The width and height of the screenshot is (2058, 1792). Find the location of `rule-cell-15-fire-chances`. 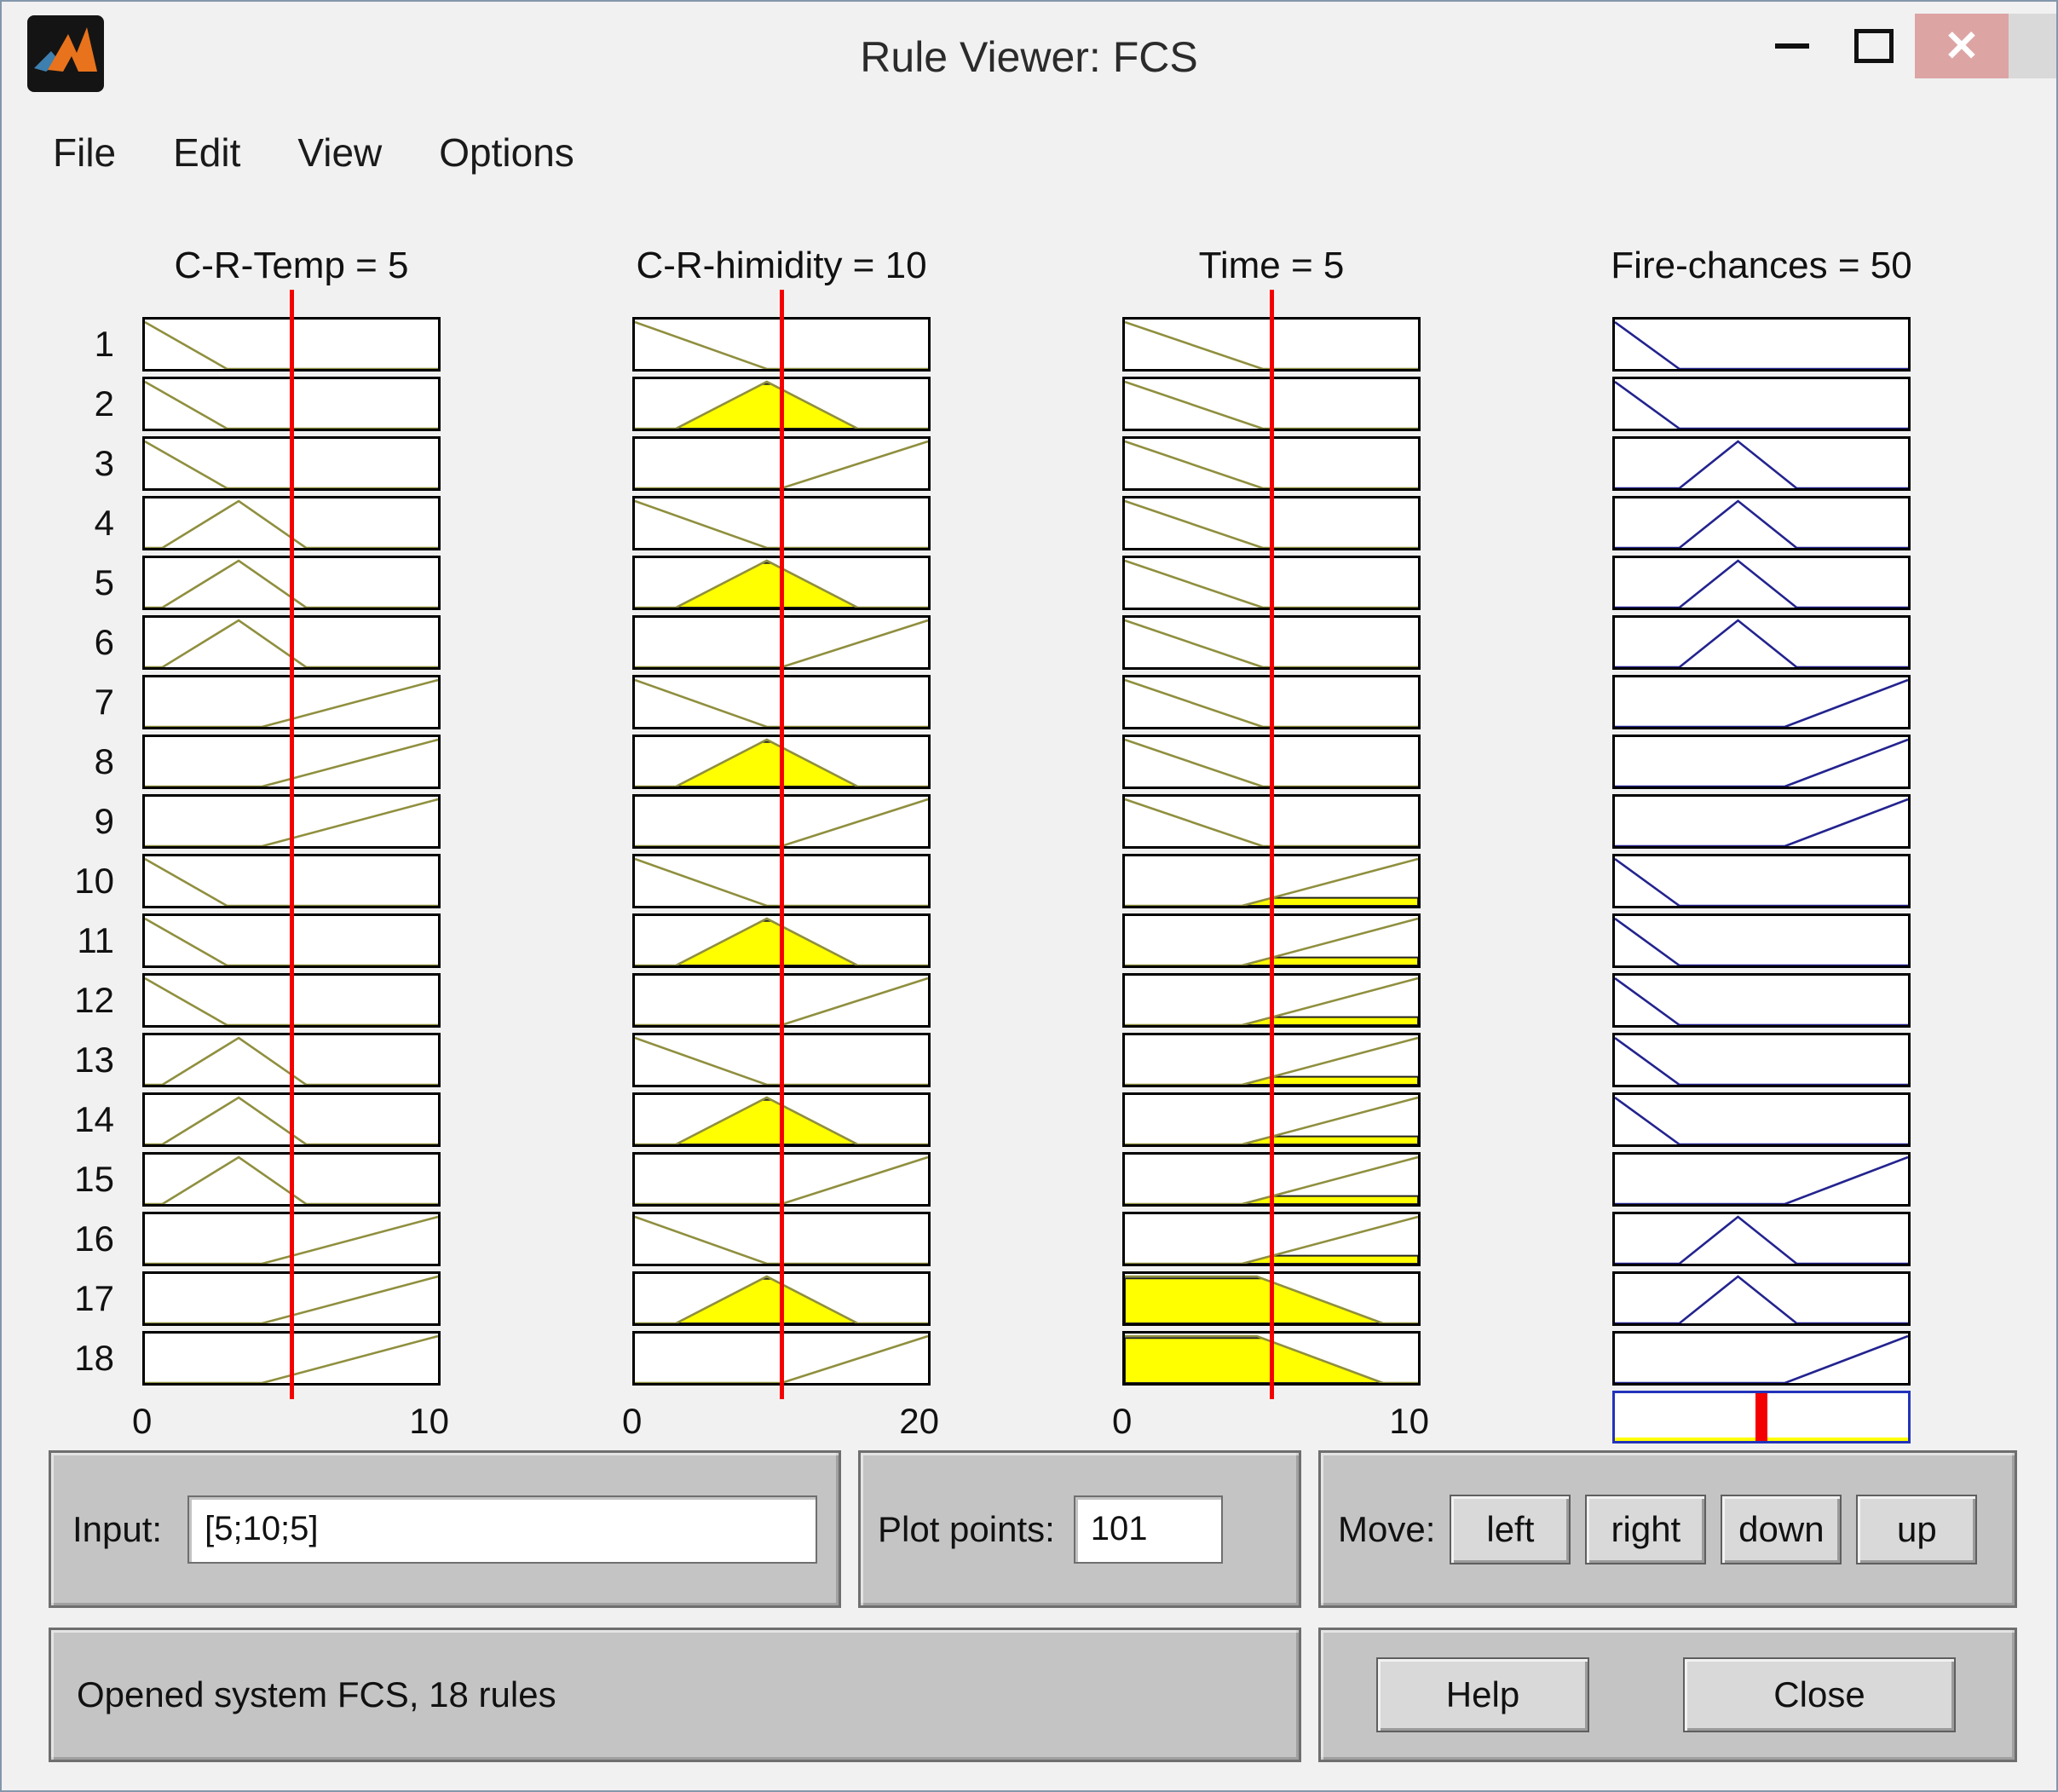

rule-cell-15-fire-chances is located at coordinates (1762, 1179).